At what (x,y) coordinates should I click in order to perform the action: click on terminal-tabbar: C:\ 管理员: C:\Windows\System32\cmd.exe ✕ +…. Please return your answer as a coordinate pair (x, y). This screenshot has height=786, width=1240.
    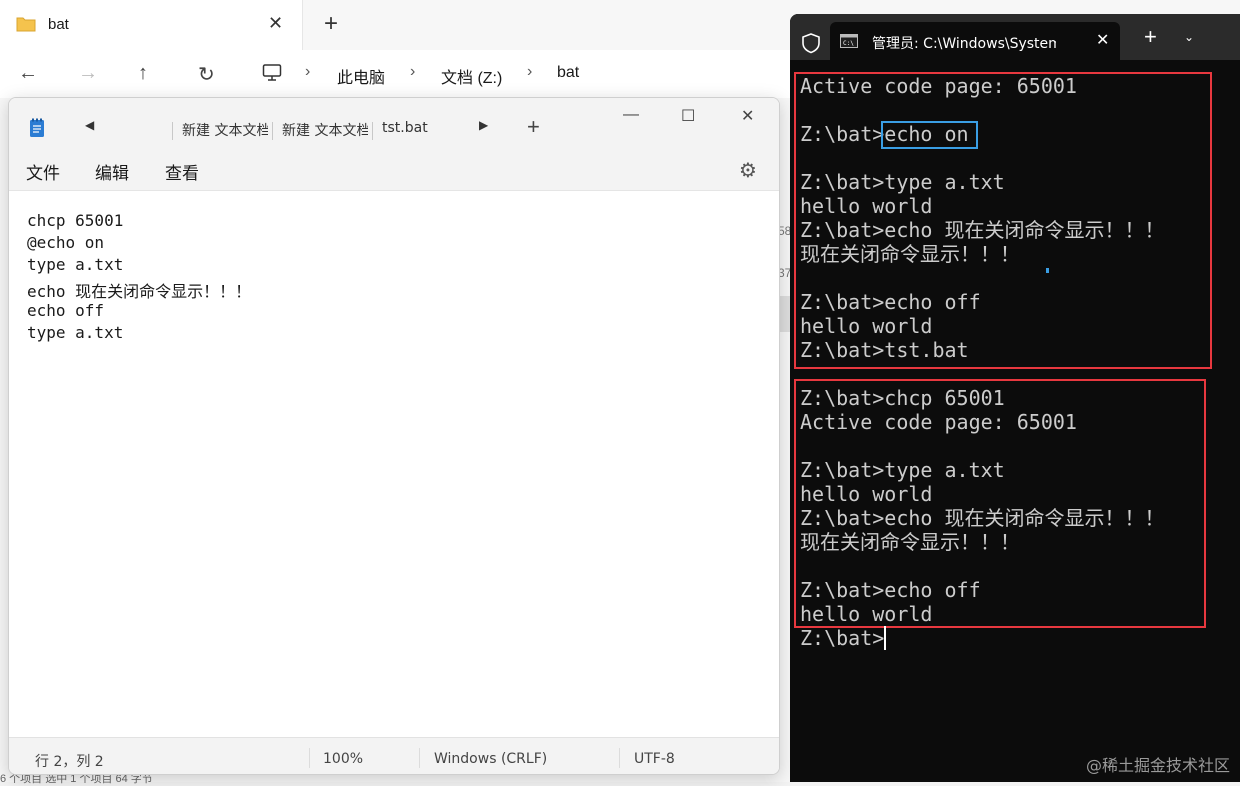
    Looking at the image, I should click on (1015, 37).